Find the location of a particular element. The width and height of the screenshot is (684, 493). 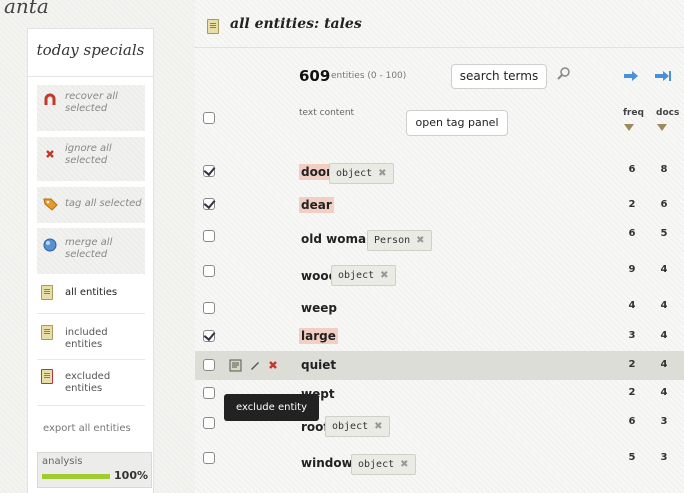

sidebar-title: today specials is located at coordinates (90, 53).